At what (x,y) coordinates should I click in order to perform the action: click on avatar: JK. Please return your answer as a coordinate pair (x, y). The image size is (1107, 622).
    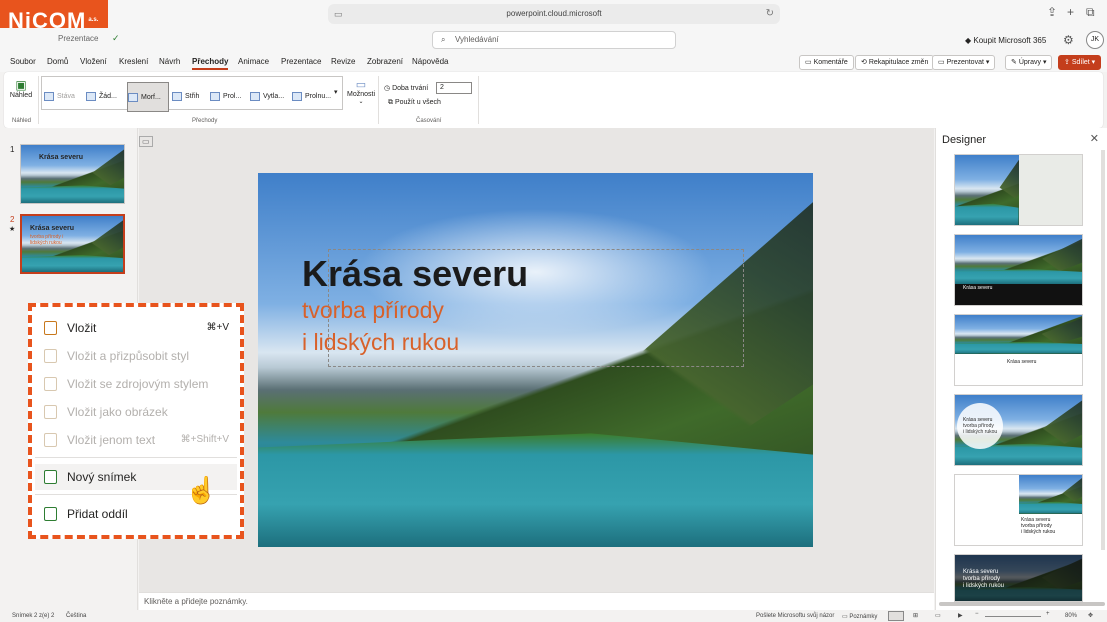
    Looking at the image, I should click on (1095, 40).